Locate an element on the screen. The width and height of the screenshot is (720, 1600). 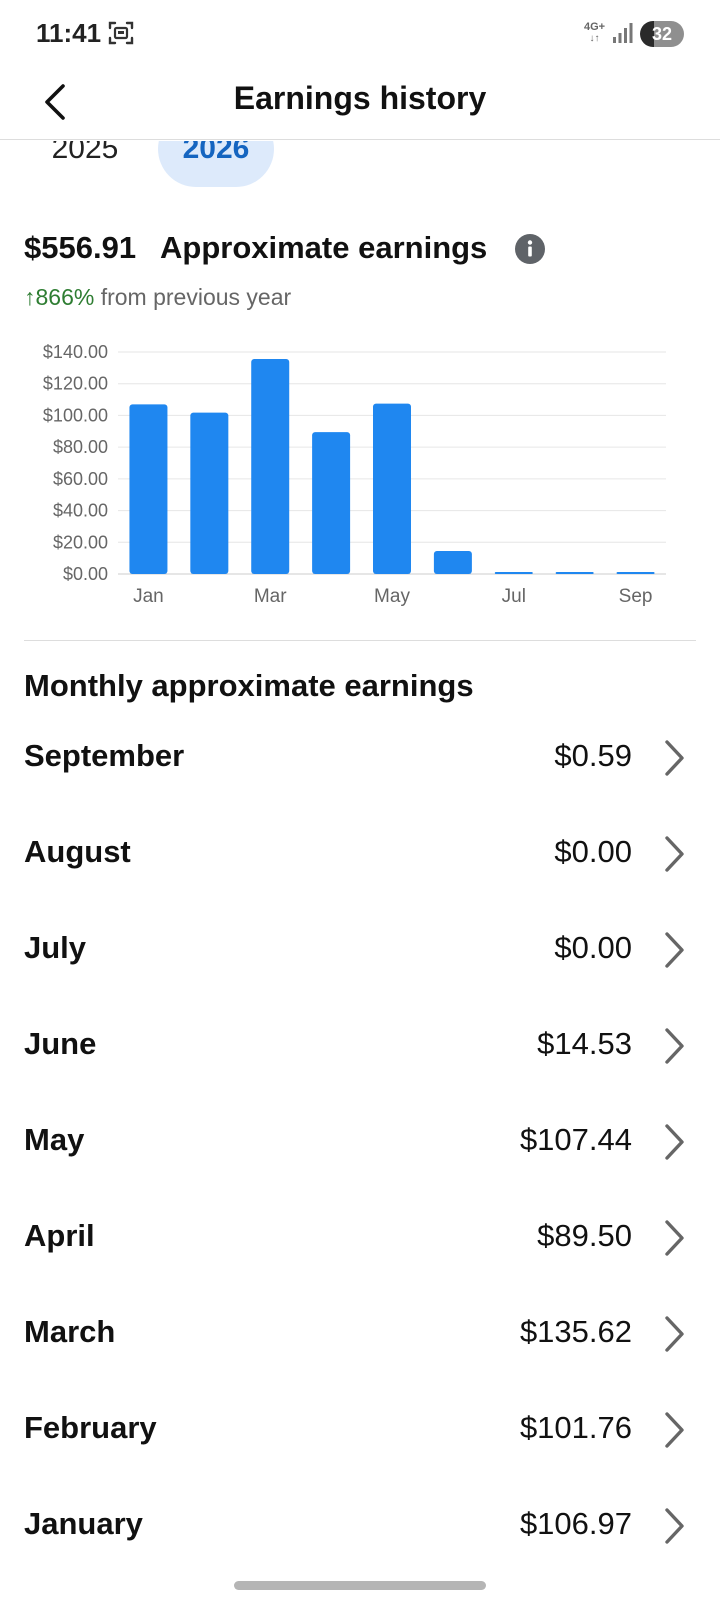
monthly-earnings-heading: Monthly approximate earnings is located at coordinates (249, 685).